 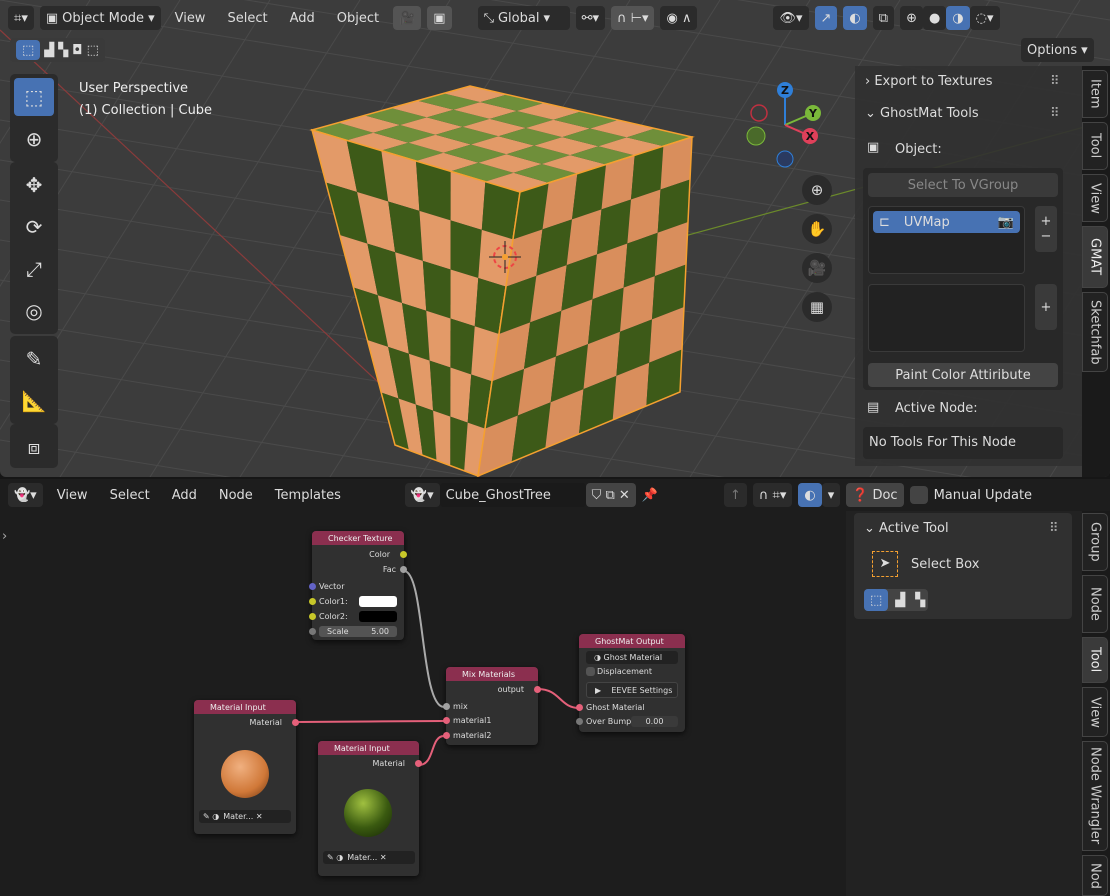 I want to click on tab-item: Item, so click(x=1095, y=94).